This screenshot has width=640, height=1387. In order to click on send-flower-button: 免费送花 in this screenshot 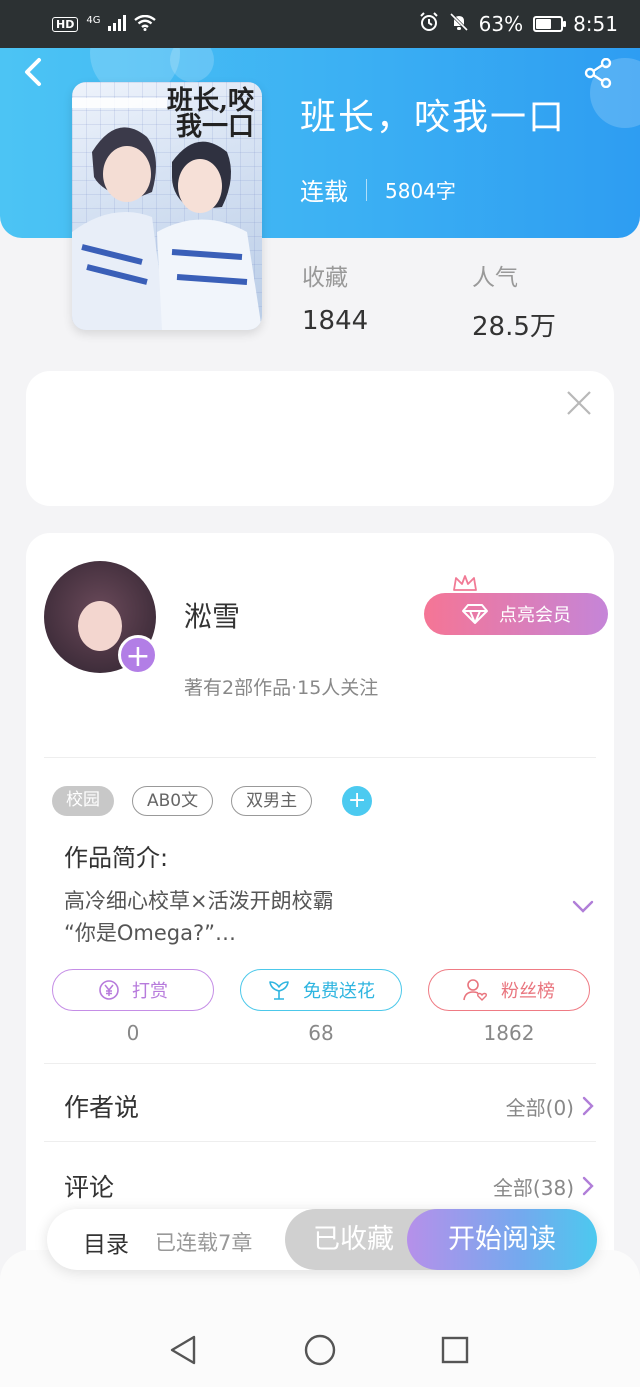, I will do `click(321, 990)`.